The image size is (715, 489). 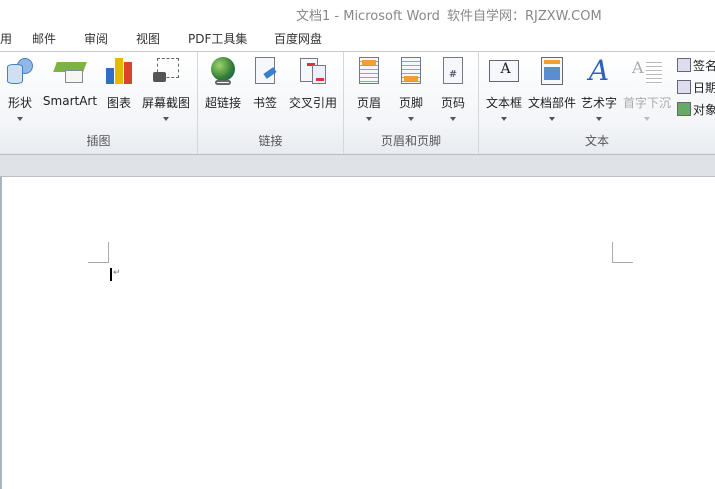 What do you see at coordinates (369, 88) in the screenshot?
I see `header-button: 页眉` at bounding box center [369, 88].